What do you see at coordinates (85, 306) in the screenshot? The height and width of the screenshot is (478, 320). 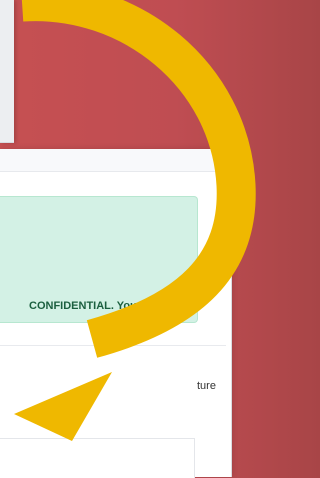 I see `alert-text: CONFIDENTIAL. Your` at bounding box center [85, 306].